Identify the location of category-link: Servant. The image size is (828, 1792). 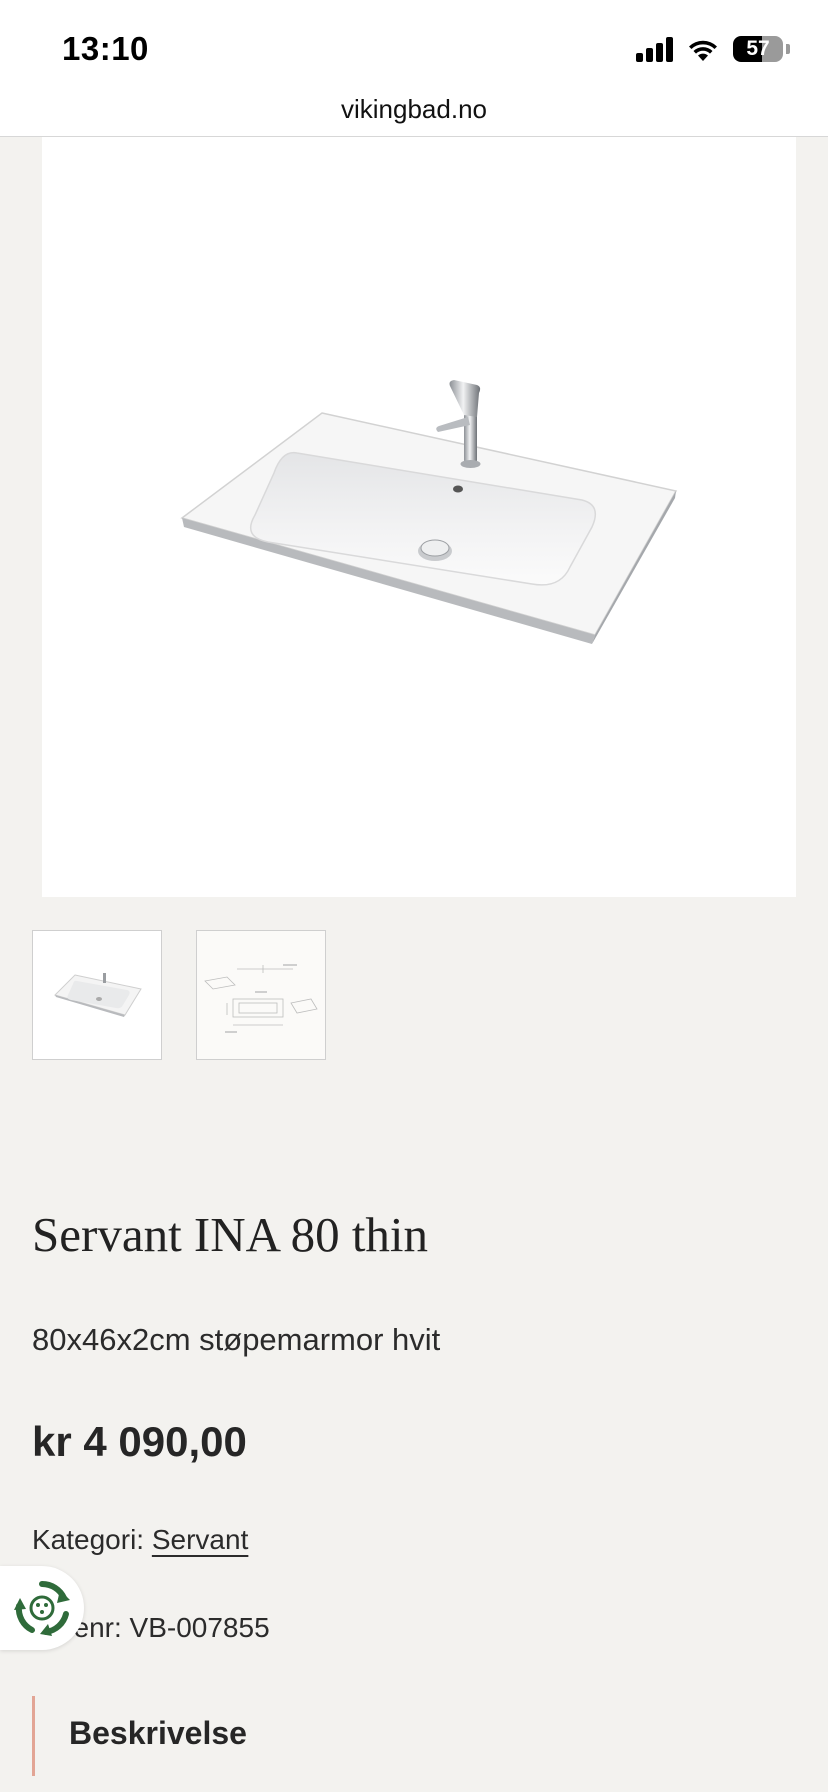
(200, 1539).